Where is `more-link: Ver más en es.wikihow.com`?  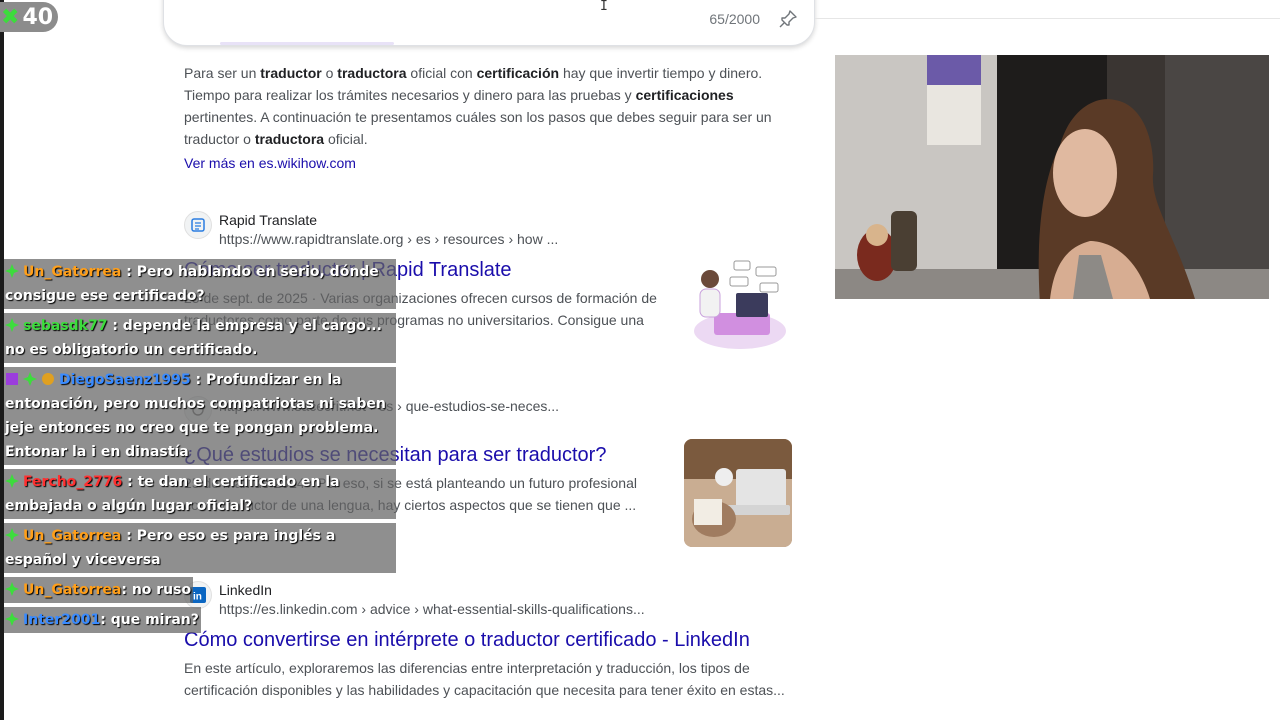 more-link: Ver más en es.wikihow.com is located at coordinates (270, 163).